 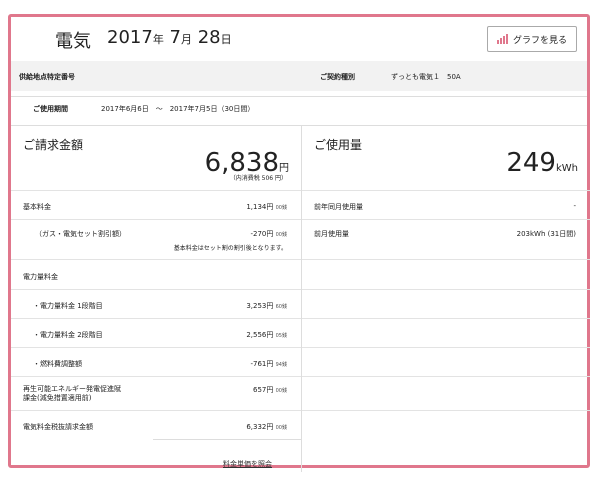 What do you see at coordinates (446, 205) in the screenshot?
I see `usage-row-last-year: 前年同月使用量 -` at bounding box center [446, 205].